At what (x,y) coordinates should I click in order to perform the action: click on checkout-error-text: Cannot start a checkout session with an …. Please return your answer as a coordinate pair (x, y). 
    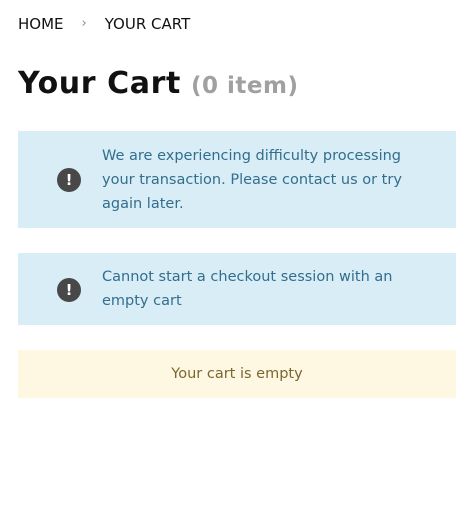
    Looking at the image, I should click on (247, 289).